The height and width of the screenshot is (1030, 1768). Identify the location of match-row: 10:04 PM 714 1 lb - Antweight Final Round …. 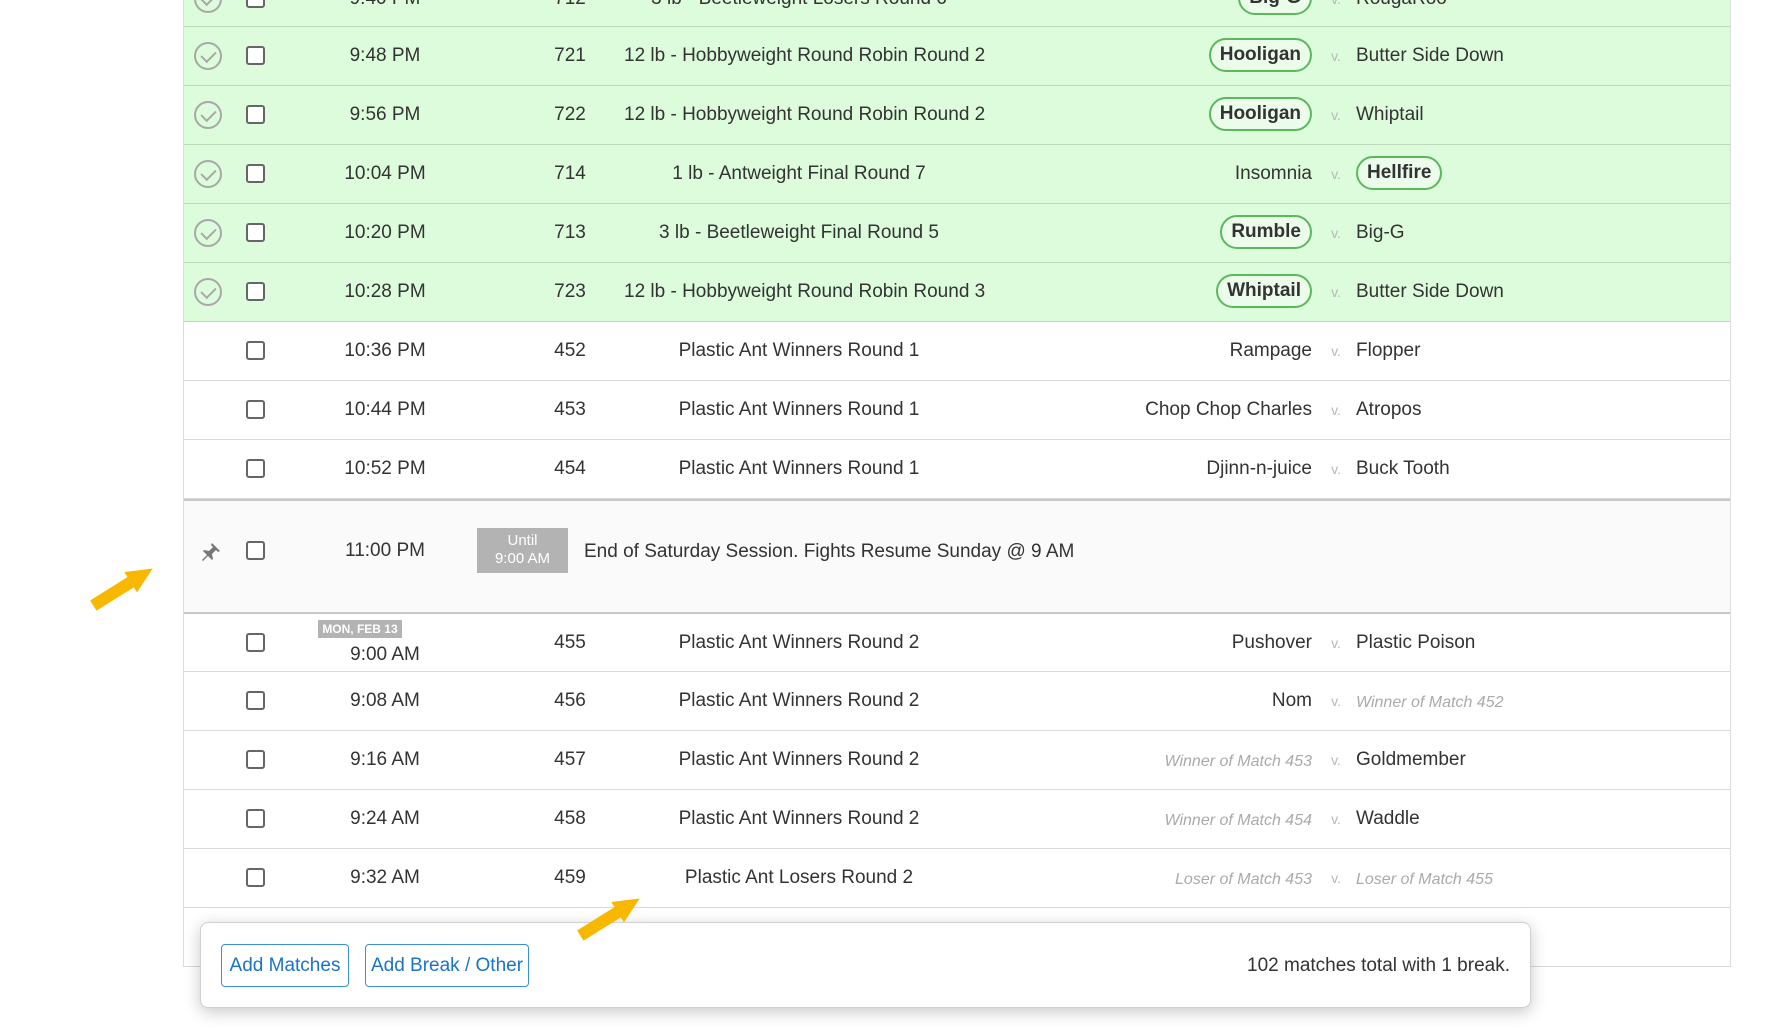
(957, 174).